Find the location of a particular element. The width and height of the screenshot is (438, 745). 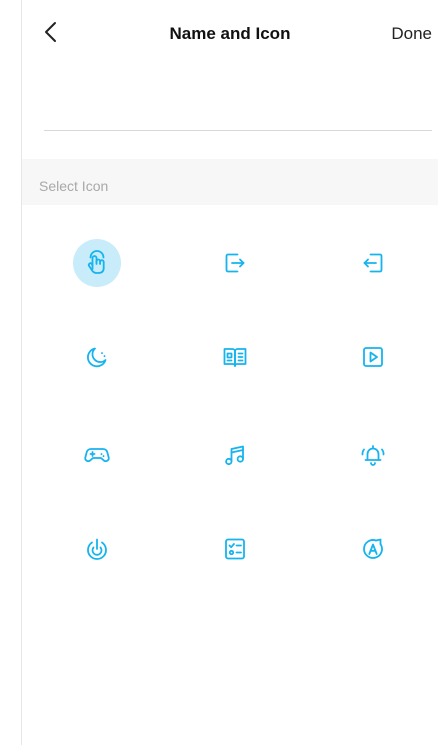

tap-hand-icon is located at coordinates (96, 262).